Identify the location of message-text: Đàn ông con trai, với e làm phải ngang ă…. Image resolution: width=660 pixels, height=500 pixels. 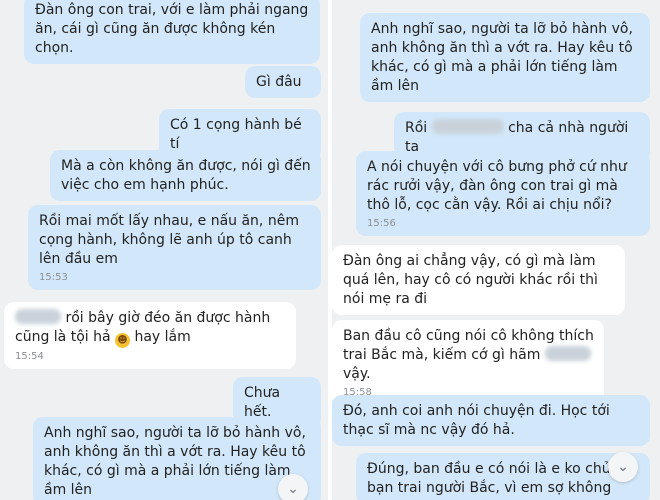
(172, 29).